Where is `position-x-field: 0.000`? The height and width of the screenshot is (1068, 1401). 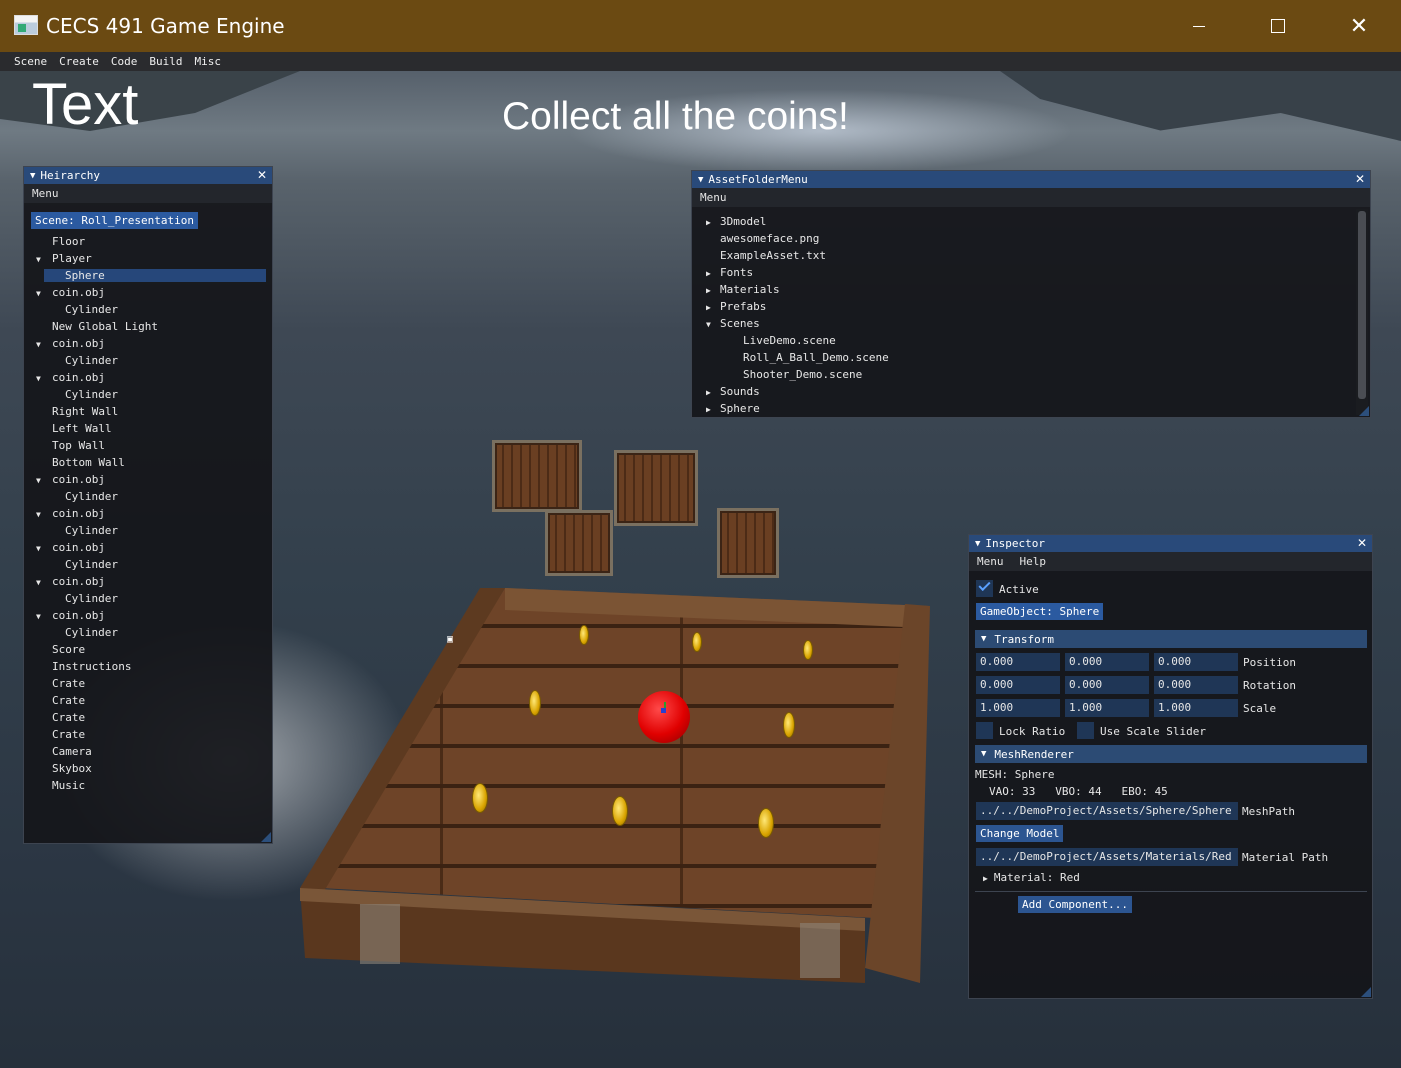 position-x-field: 0.000 is located at coordinates (1018, 662).